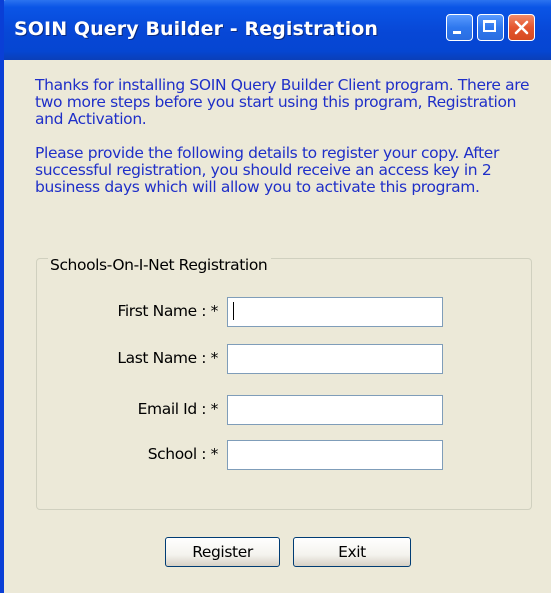 The image size is (551, 593). What do you see at coordinates (222, 552) in the screenshot?
I see `register-button: Register` at bounding box center [222, 552].